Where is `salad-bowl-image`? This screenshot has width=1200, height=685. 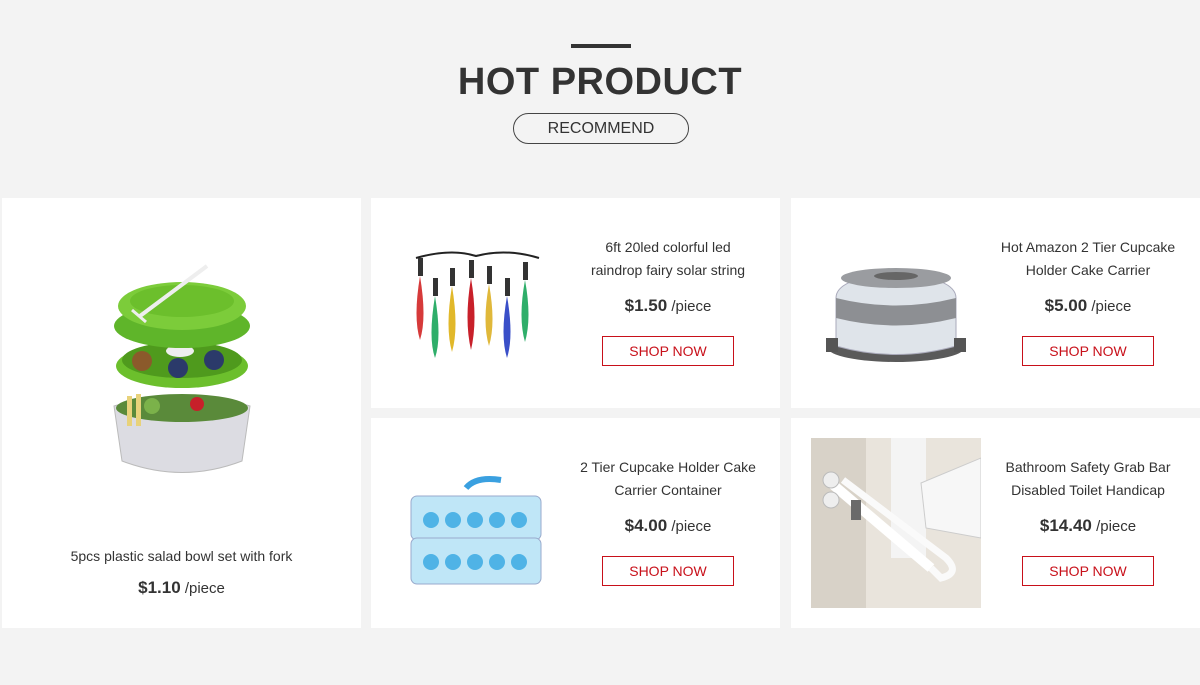
salad-bowl-image is located at coordinates (182, 368).